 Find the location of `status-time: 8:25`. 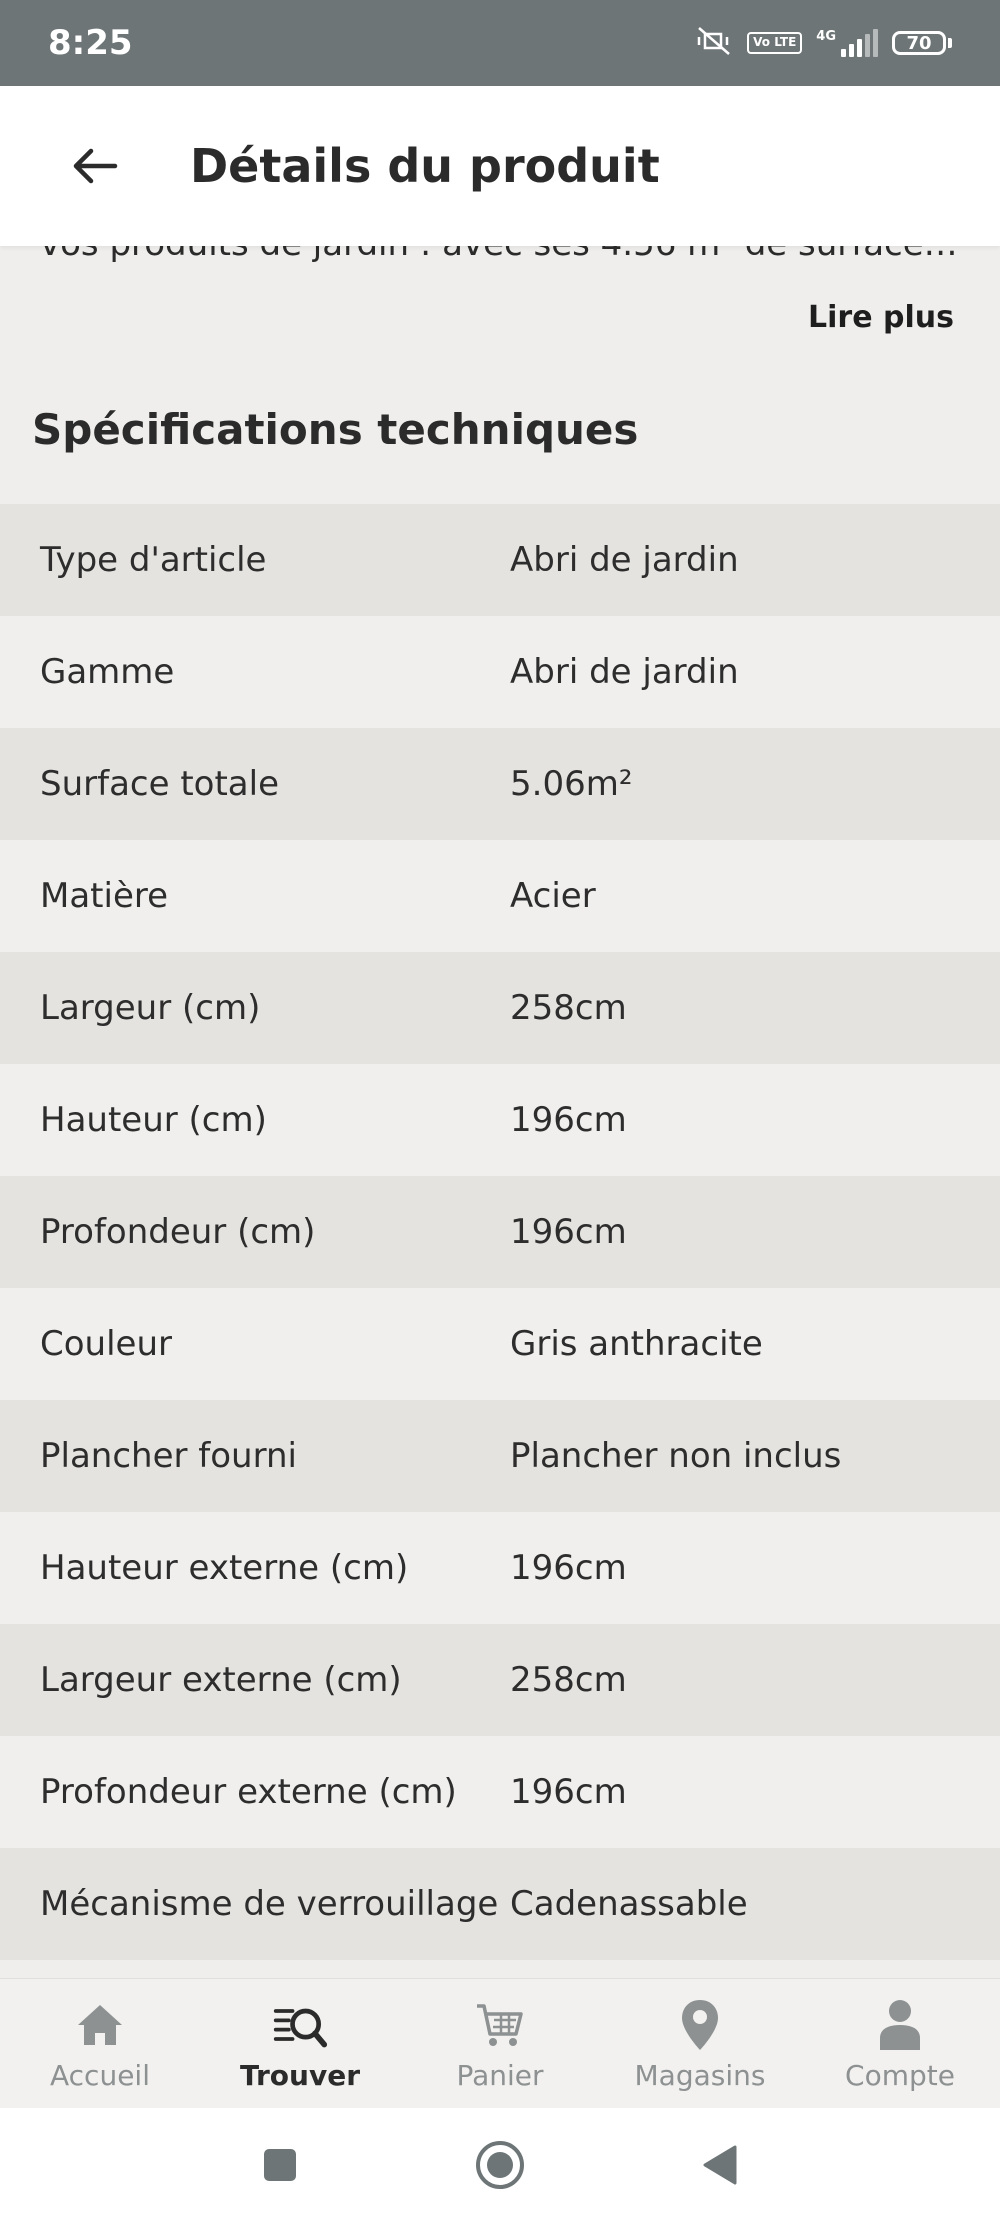

status-time: 8:25 is located at coordinates (90, 43).